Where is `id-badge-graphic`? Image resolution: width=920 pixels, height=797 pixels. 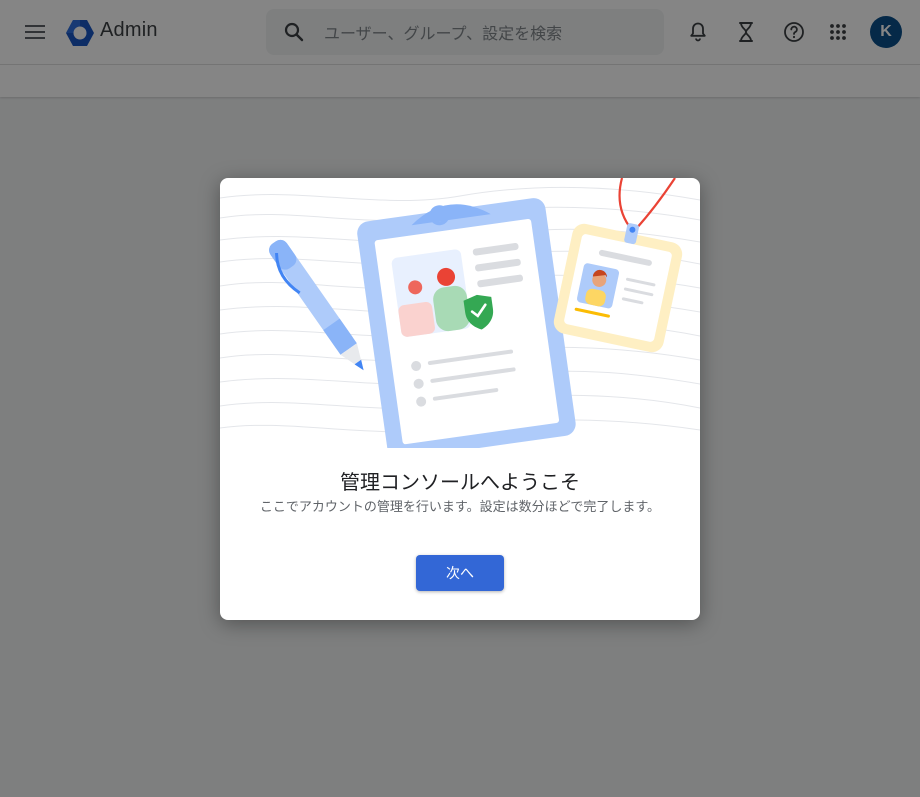 id-badge-graphic is located at coordinates (618, 288).